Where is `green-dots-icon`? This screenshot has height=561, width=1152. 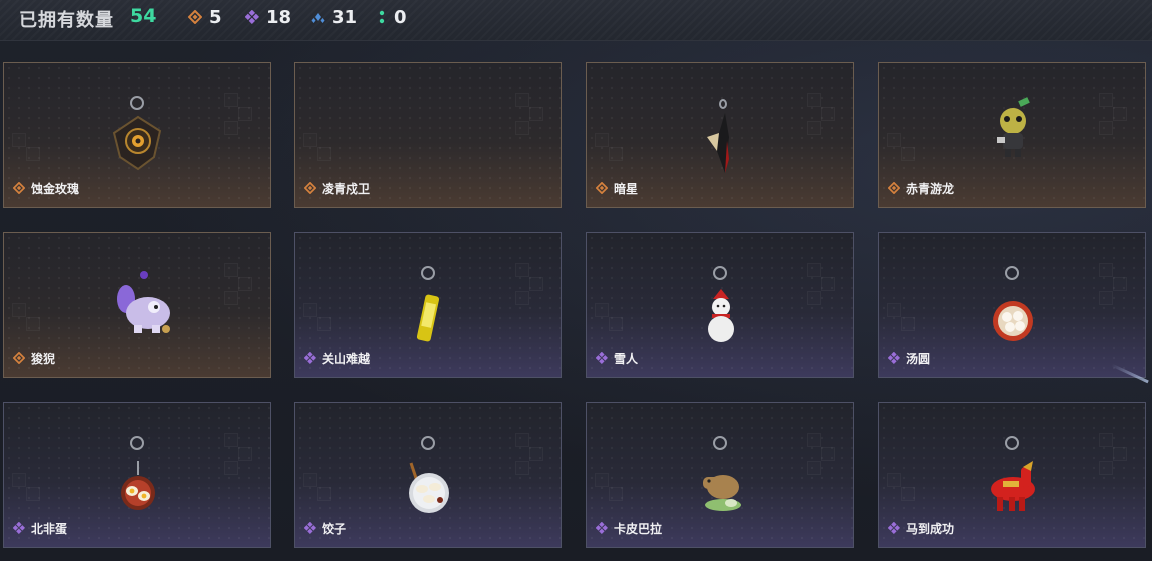
green-dots-icon is located at coordinates (382, 17).